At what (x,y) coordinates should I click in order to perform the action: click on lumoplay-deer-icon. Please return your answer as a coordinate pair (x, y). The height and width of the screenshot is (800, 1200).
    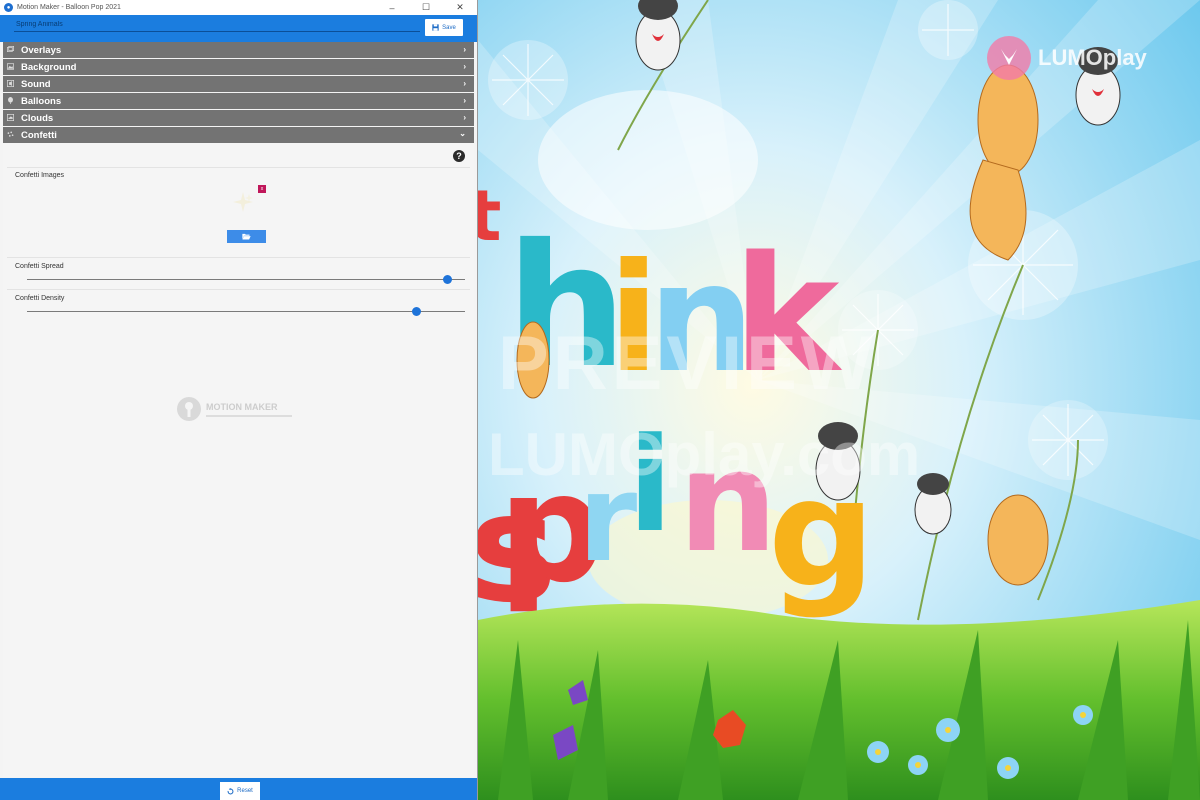
    Looking at the image, I should click on (1009, 58).